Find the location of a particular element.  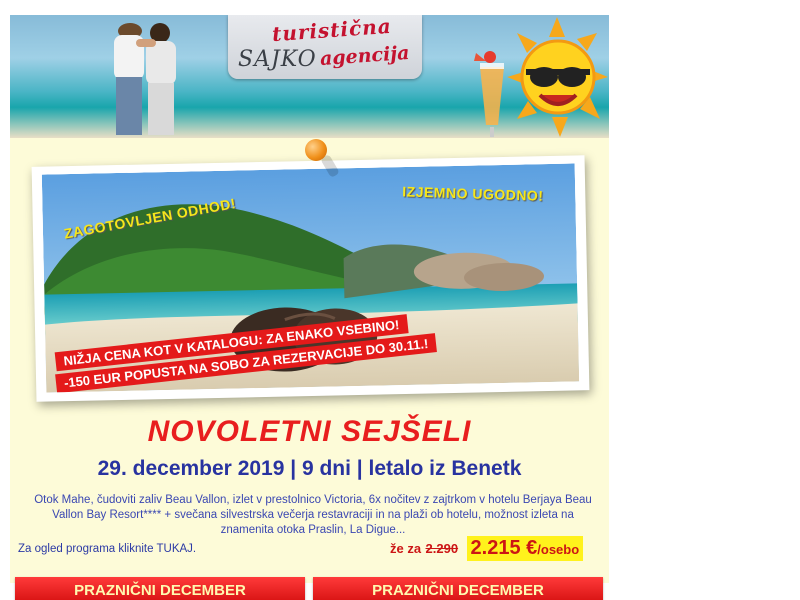

logo-text-sajko: SAJKO is located at coordinates (277, 59).